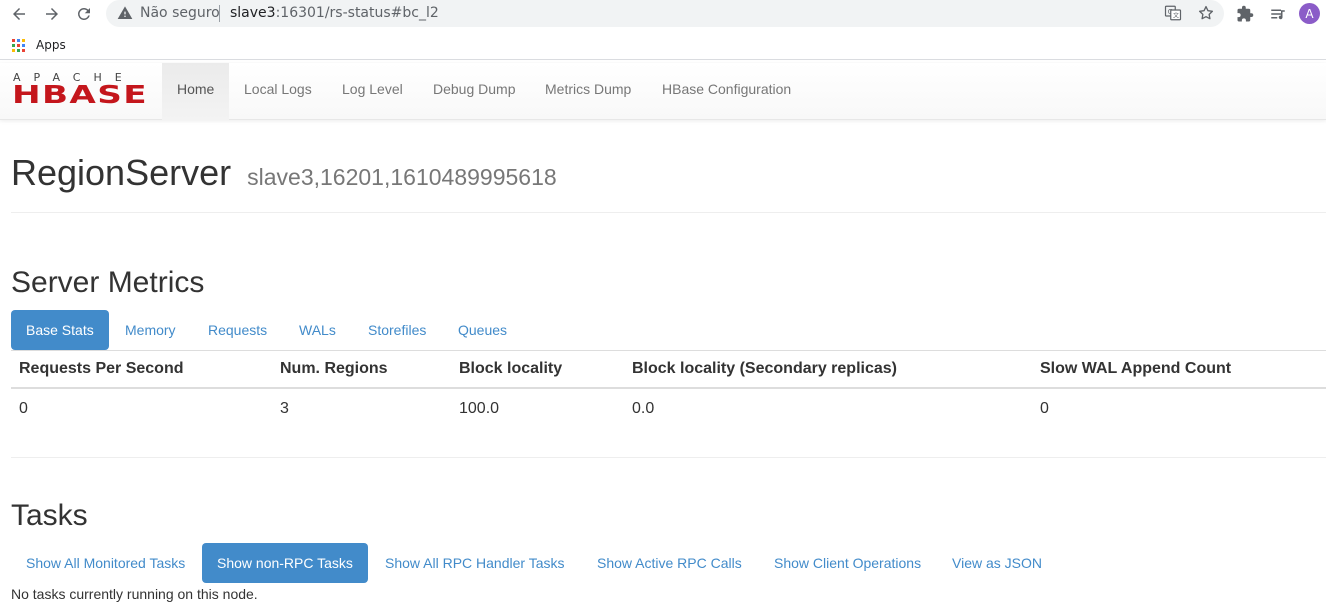 Image resolution: width=1326 pixels, height=608 pixels. I want to click on bookmarks-bar: Apps, so click(663, 44).